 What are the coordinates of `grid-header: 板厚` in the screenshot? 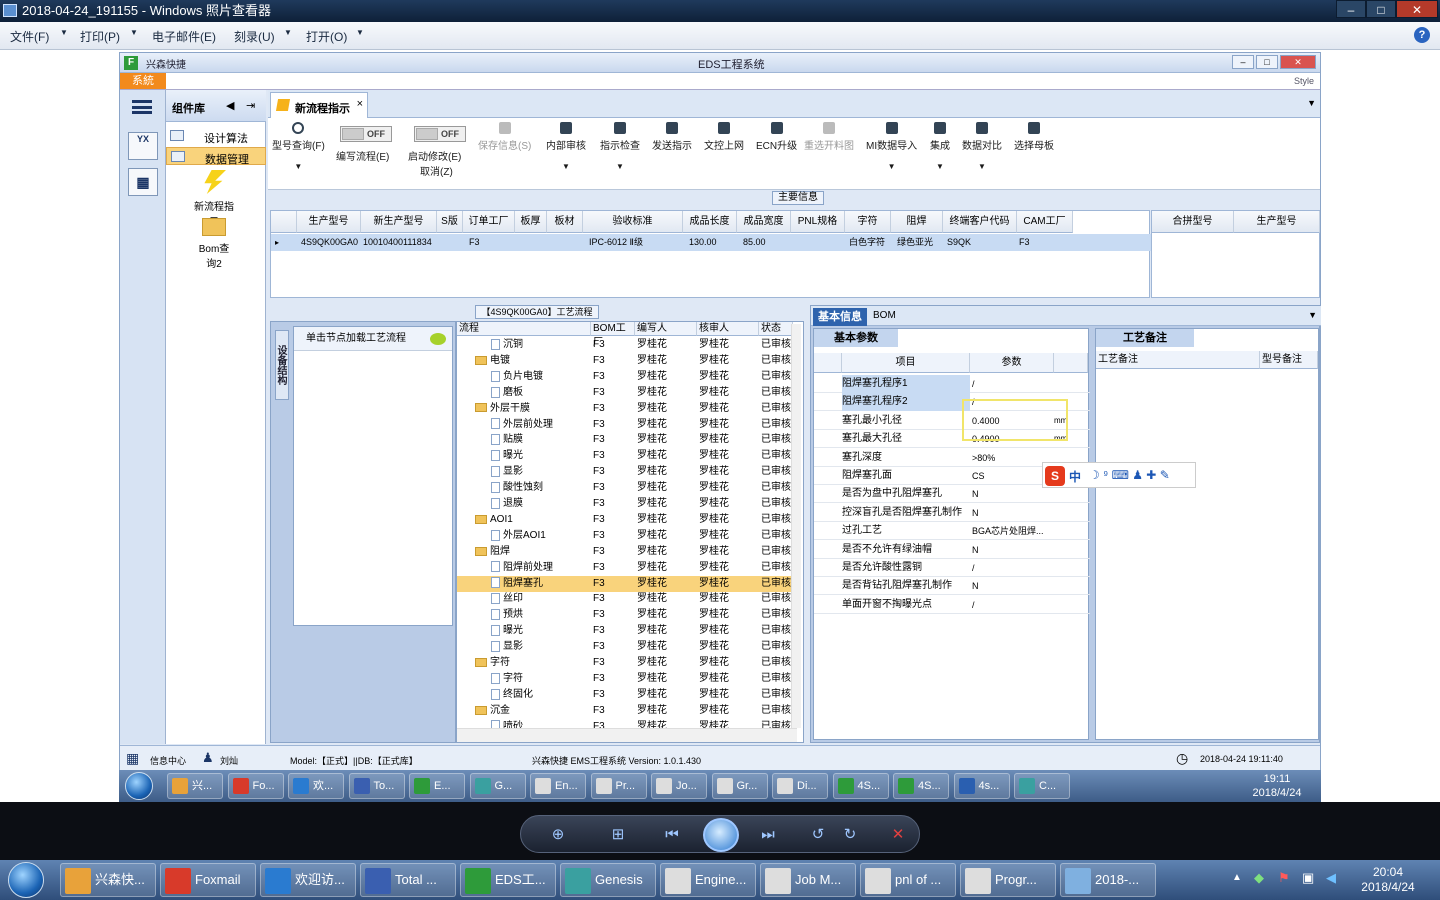 It's located at (531, 222).